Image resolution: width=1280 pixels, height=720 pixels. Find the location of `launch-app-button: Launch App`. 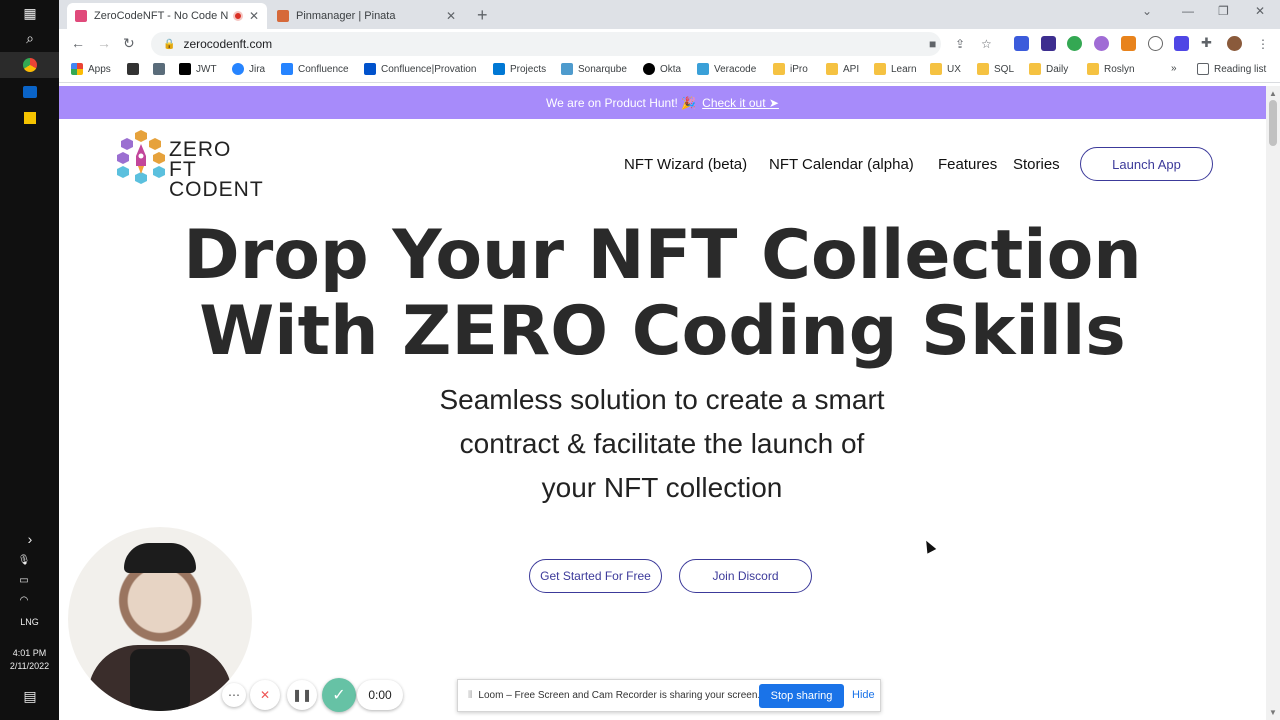

launch-app-button: Launch App is located at coordinates (1146, 164).